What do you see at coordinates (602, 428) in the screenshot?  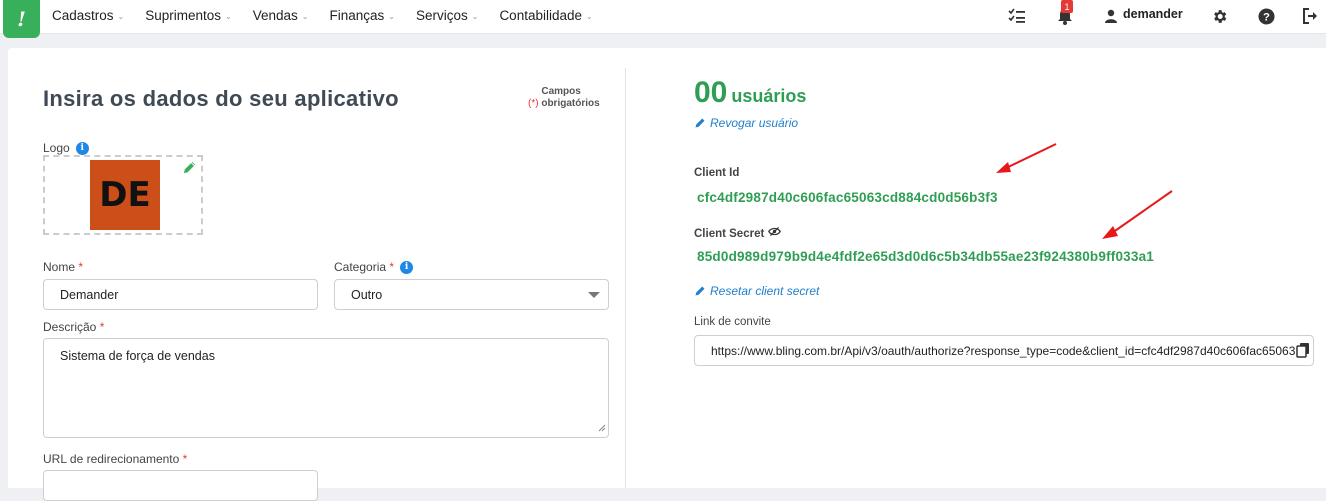 I see `resize-handle-icon` at bounding box center [602, 428].